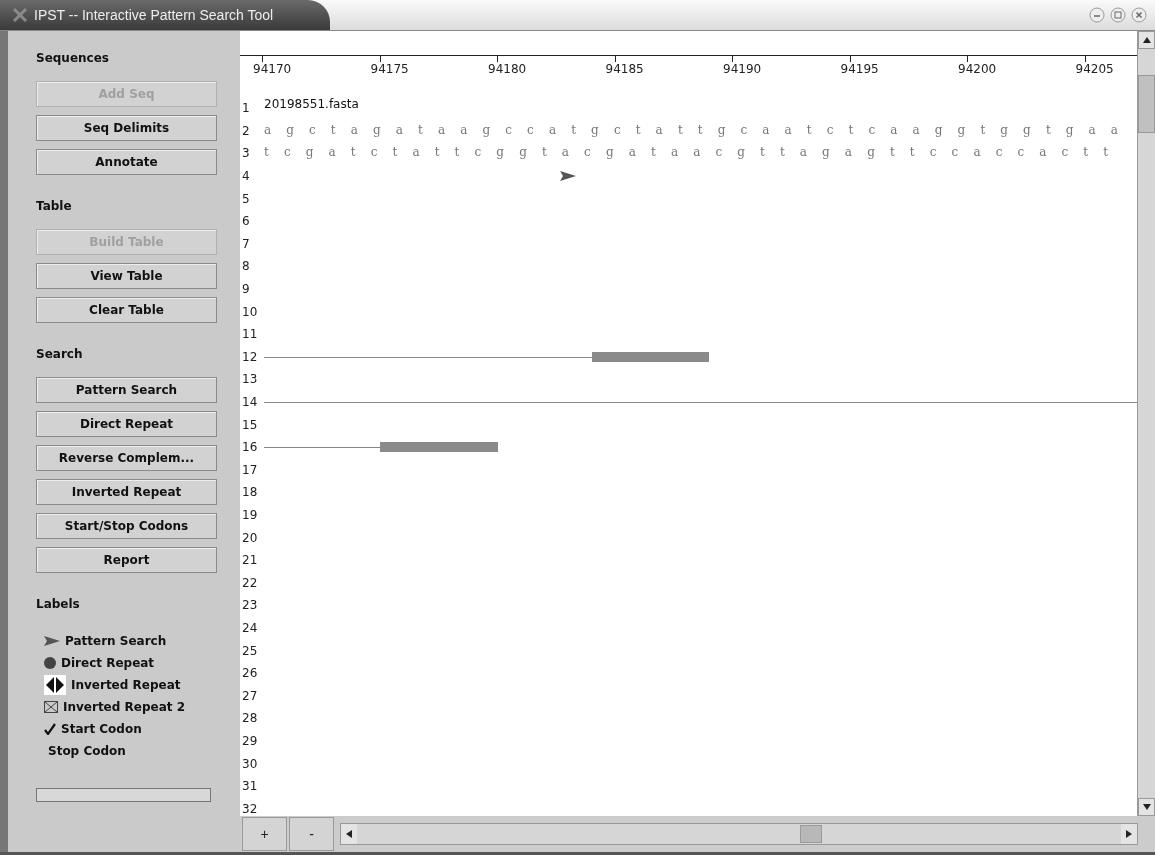  What do you see at coordinates (126, 276) in the screenshot?
I see `sidebar-button: View Table` at bounding box center [126, 276].